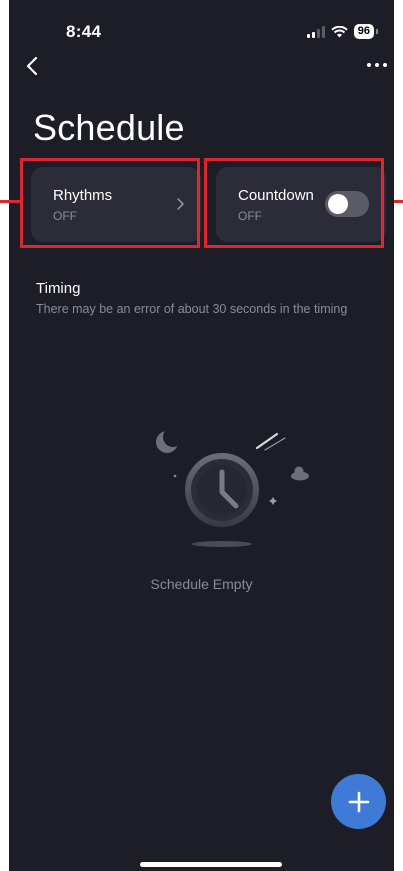 This screenshot has height=871, width=403. Describe the element at coordinates (366, 31) in the screenshot. I see `battery-indicator: 96` at that location.